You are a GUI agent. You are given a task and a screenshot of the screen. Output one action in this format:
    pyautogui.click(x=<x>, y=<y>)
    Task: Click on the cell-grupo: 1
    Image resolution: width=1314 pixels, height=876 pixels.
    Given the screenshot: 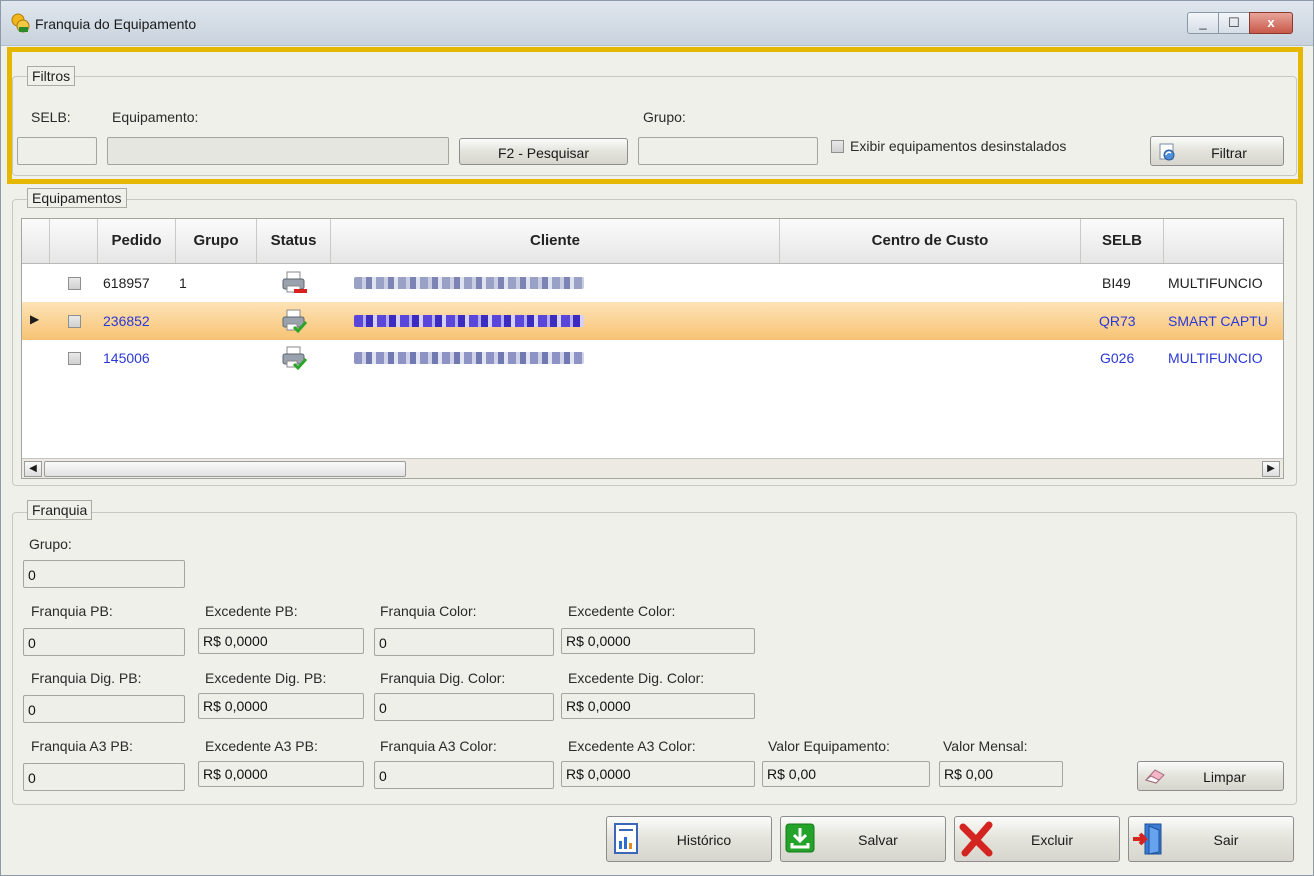 What is the action you would take?
    pyautogui.click(x=183, y=283)
    